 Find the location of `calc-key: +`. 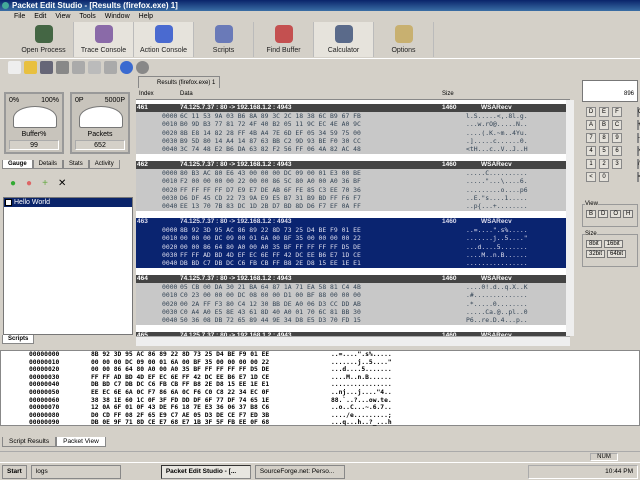

calc-key: + is located at coordinates (638, 125).